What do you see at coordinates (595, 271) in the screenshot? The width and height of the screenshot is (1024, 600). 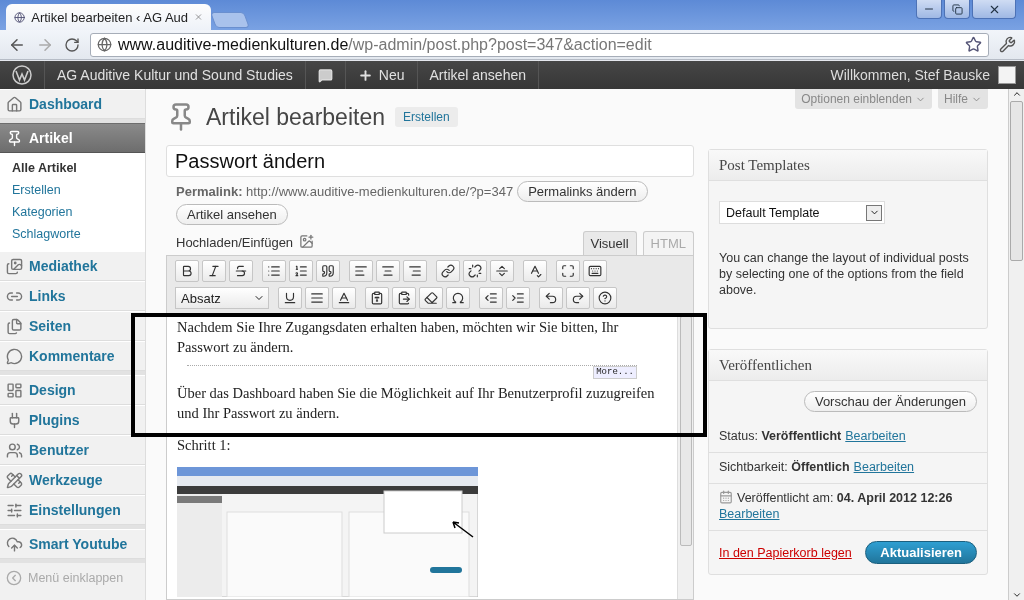 I see `keyboard-button` at bounding box center [595, 271].